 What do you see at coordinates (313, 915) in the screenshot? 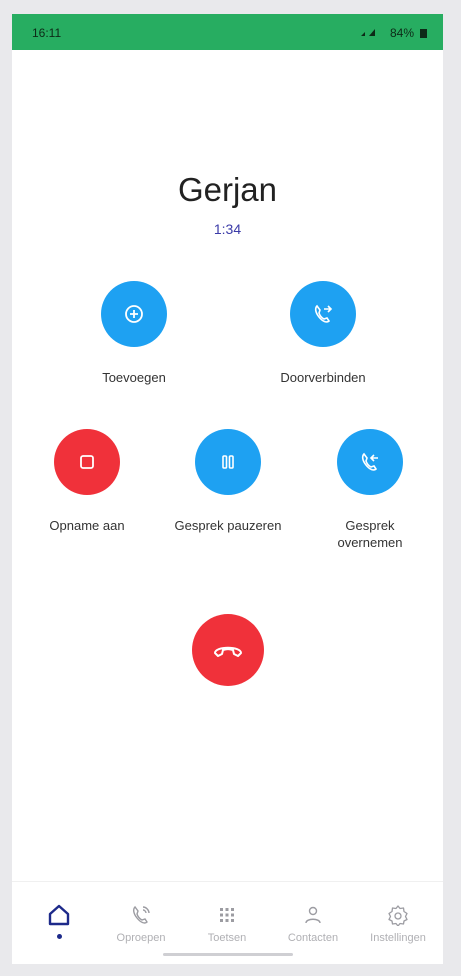
I see `contacts-icon` at bounding box center [313, 915].